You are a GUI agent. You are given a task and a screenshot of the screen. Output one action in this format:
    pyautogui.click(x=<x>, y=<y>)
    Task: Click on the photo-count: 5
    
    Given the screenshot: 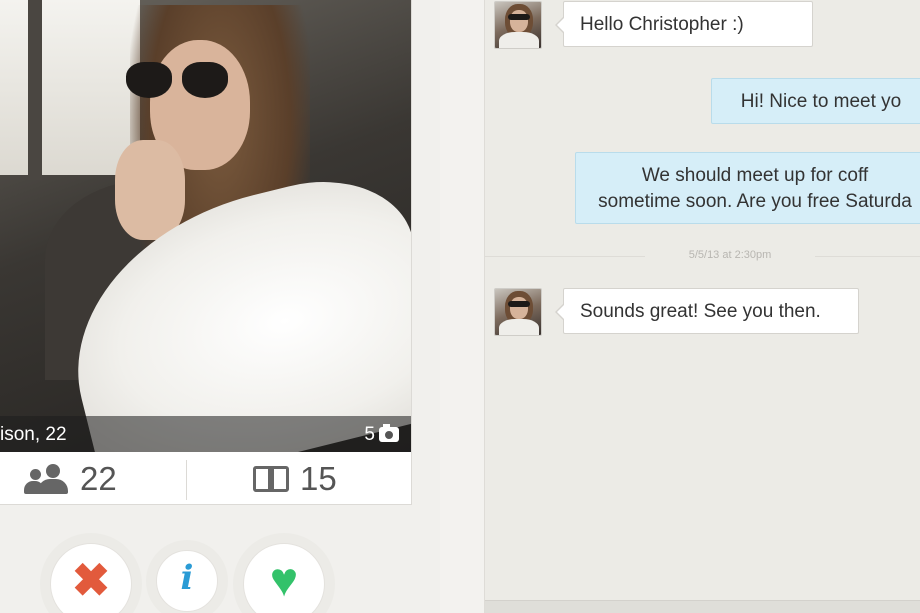 What is the action you would take?
    pyautogui.click(x=369, y=434)
    